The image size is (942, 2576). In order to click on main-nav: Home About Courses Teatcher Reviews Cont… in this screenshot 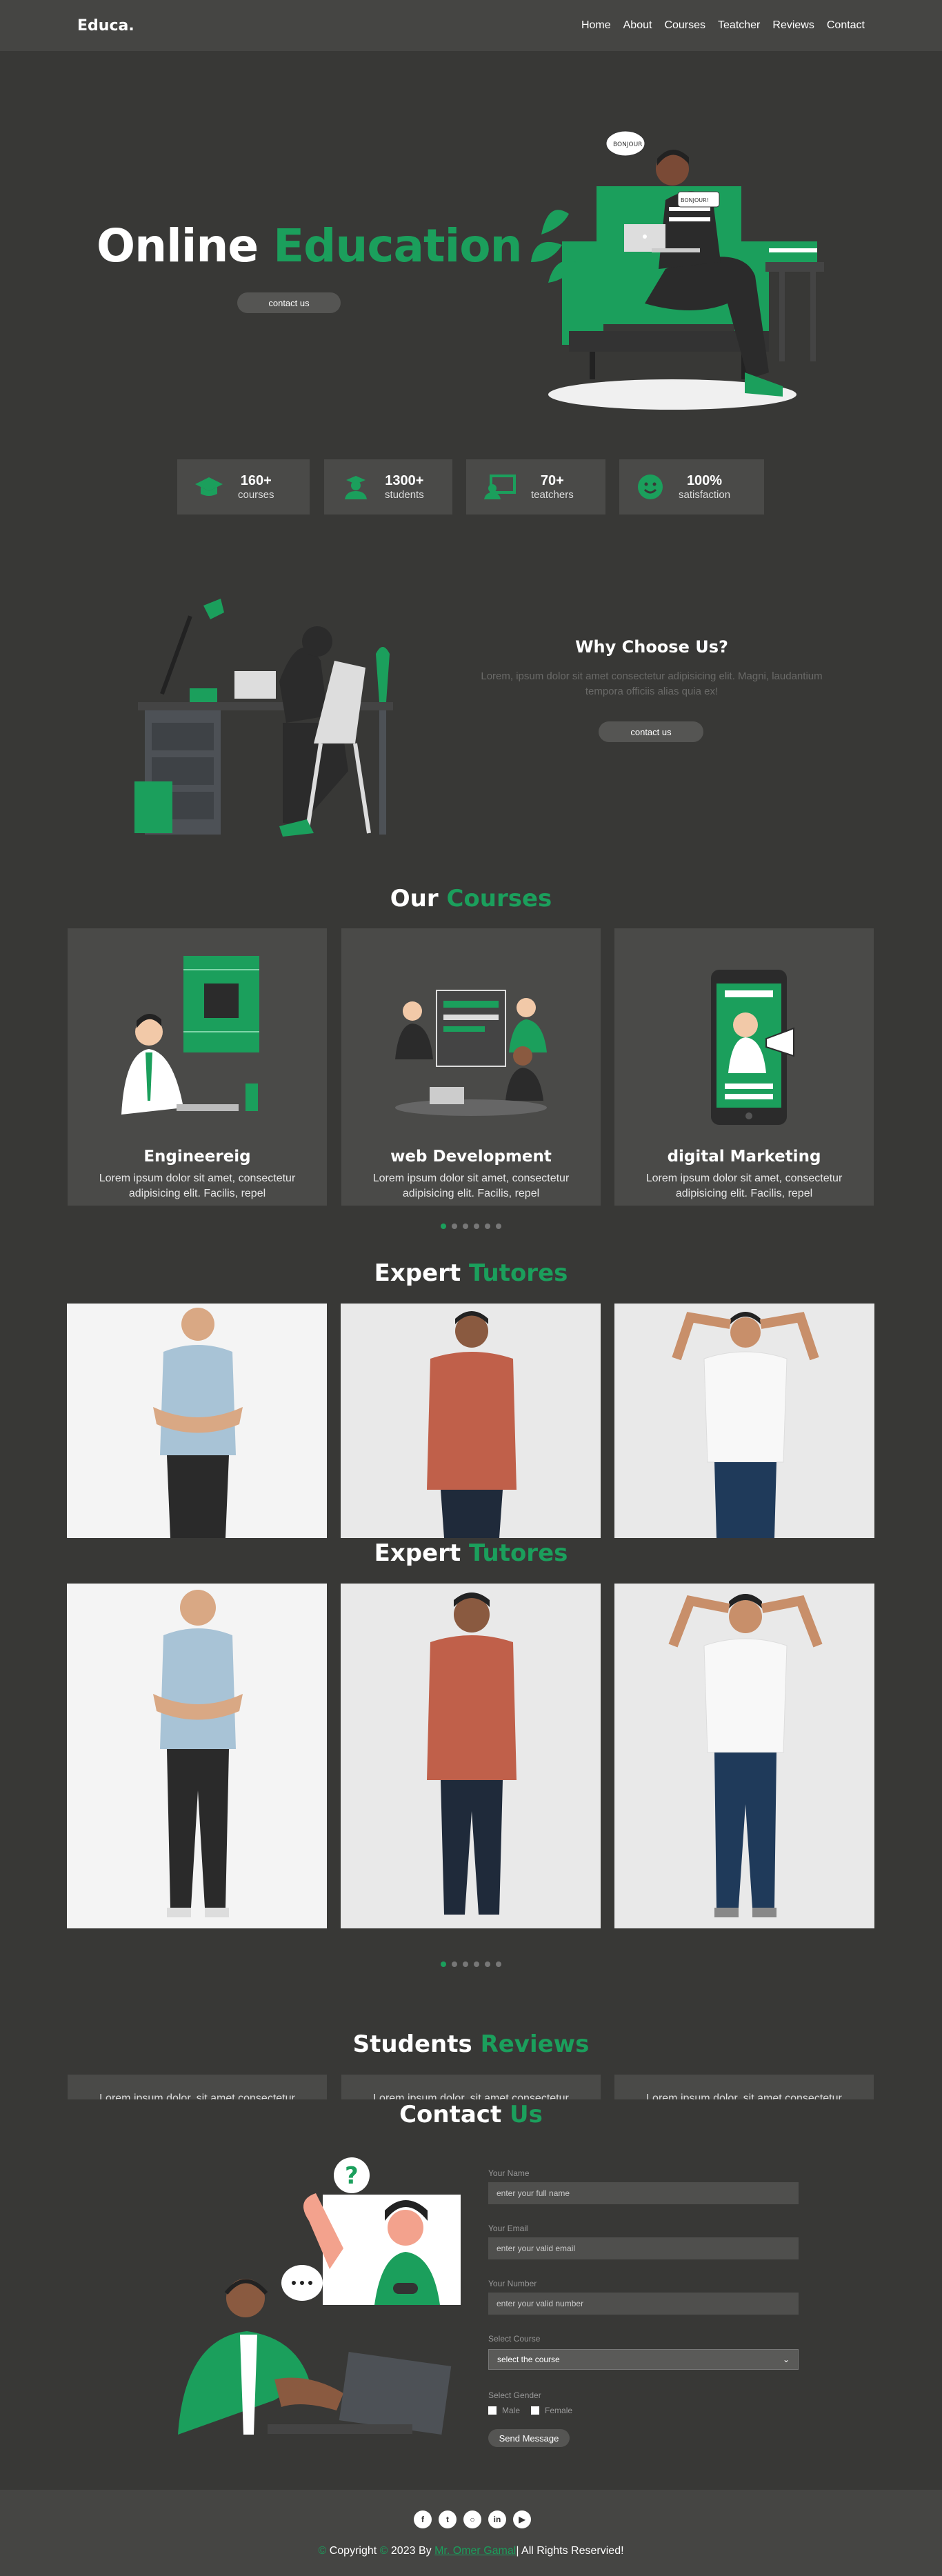, I will do `click(723, 25)`.